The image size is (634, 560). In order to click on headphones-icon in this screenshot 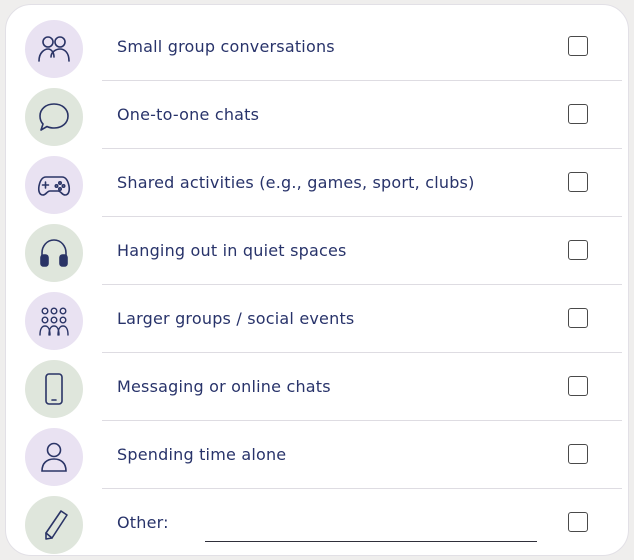, I will do `click(54, 253)`.